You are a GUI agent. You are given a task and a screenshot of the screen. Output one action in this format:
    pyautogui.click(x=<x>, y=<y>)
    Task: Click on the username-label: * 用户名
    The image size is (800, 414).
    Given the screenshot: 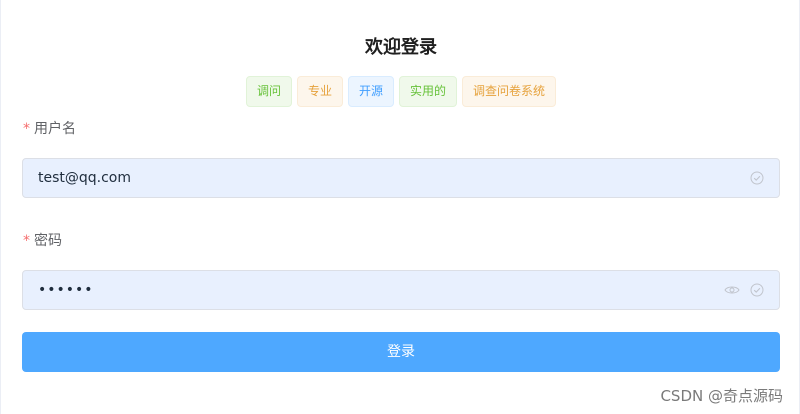 What is the action you would take?
    pyautogui.click(x=49, y=128)
    